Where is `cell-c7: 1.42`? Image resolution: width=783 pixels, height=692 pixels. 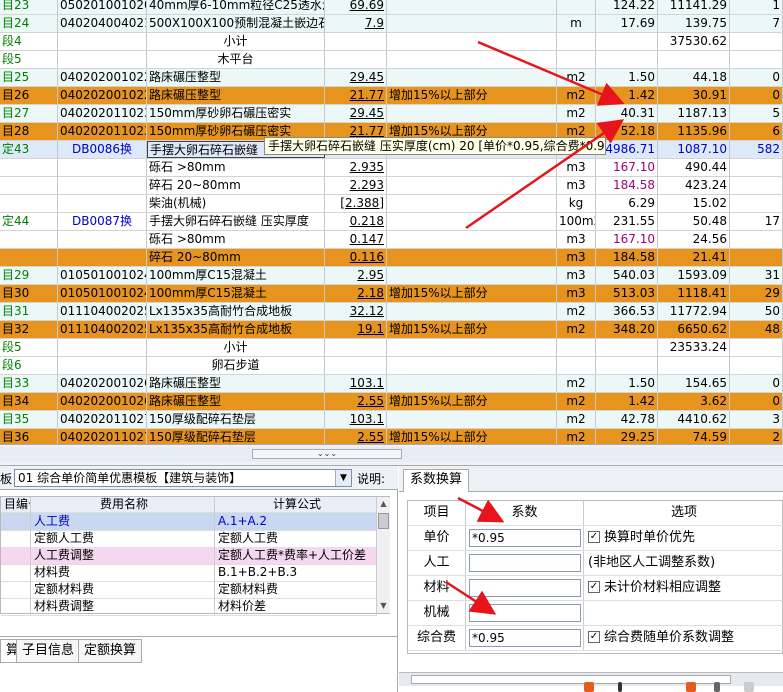
cell-c7: 1.42 is located at coordinates (627, 401).